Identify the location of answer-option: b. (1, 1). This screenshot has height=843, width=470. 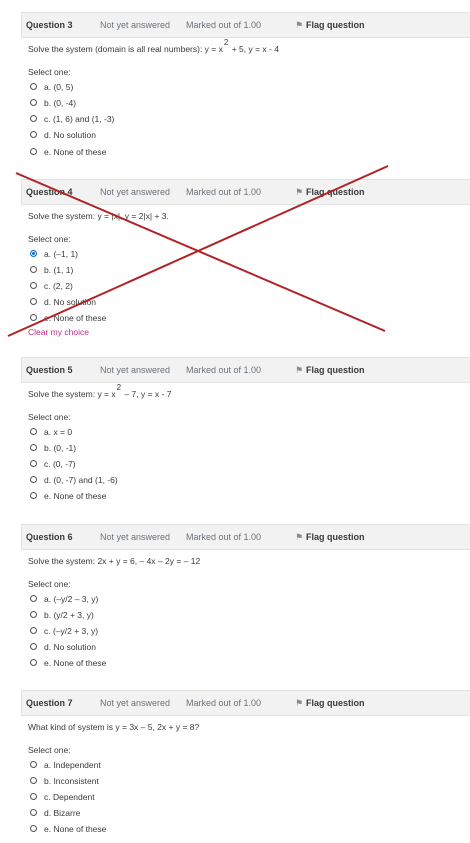
(51, 270).